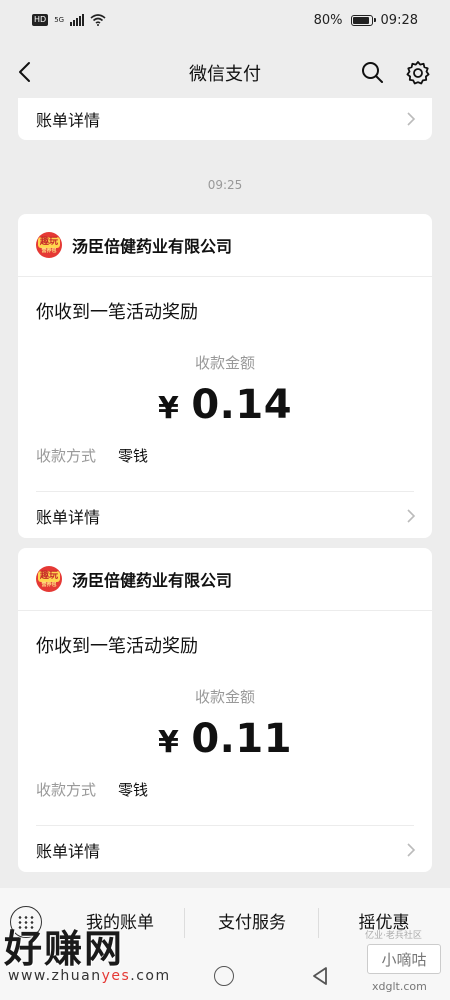  Describe the element at coordinates (98, 20) in the screenshot. I see `wifi-icon` at that location.